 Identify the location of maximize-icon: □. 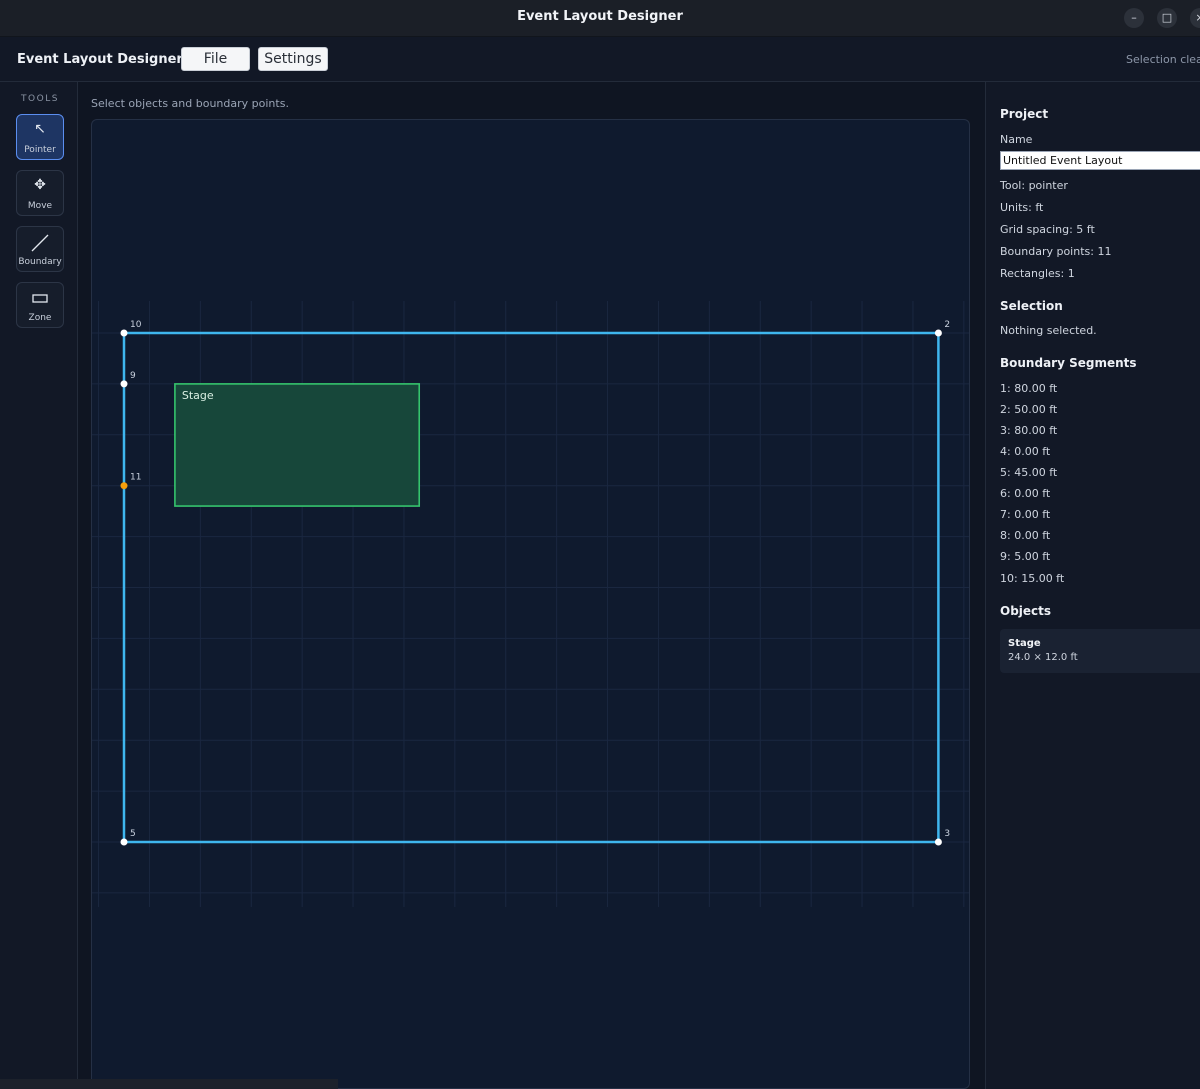
(1167, 18).